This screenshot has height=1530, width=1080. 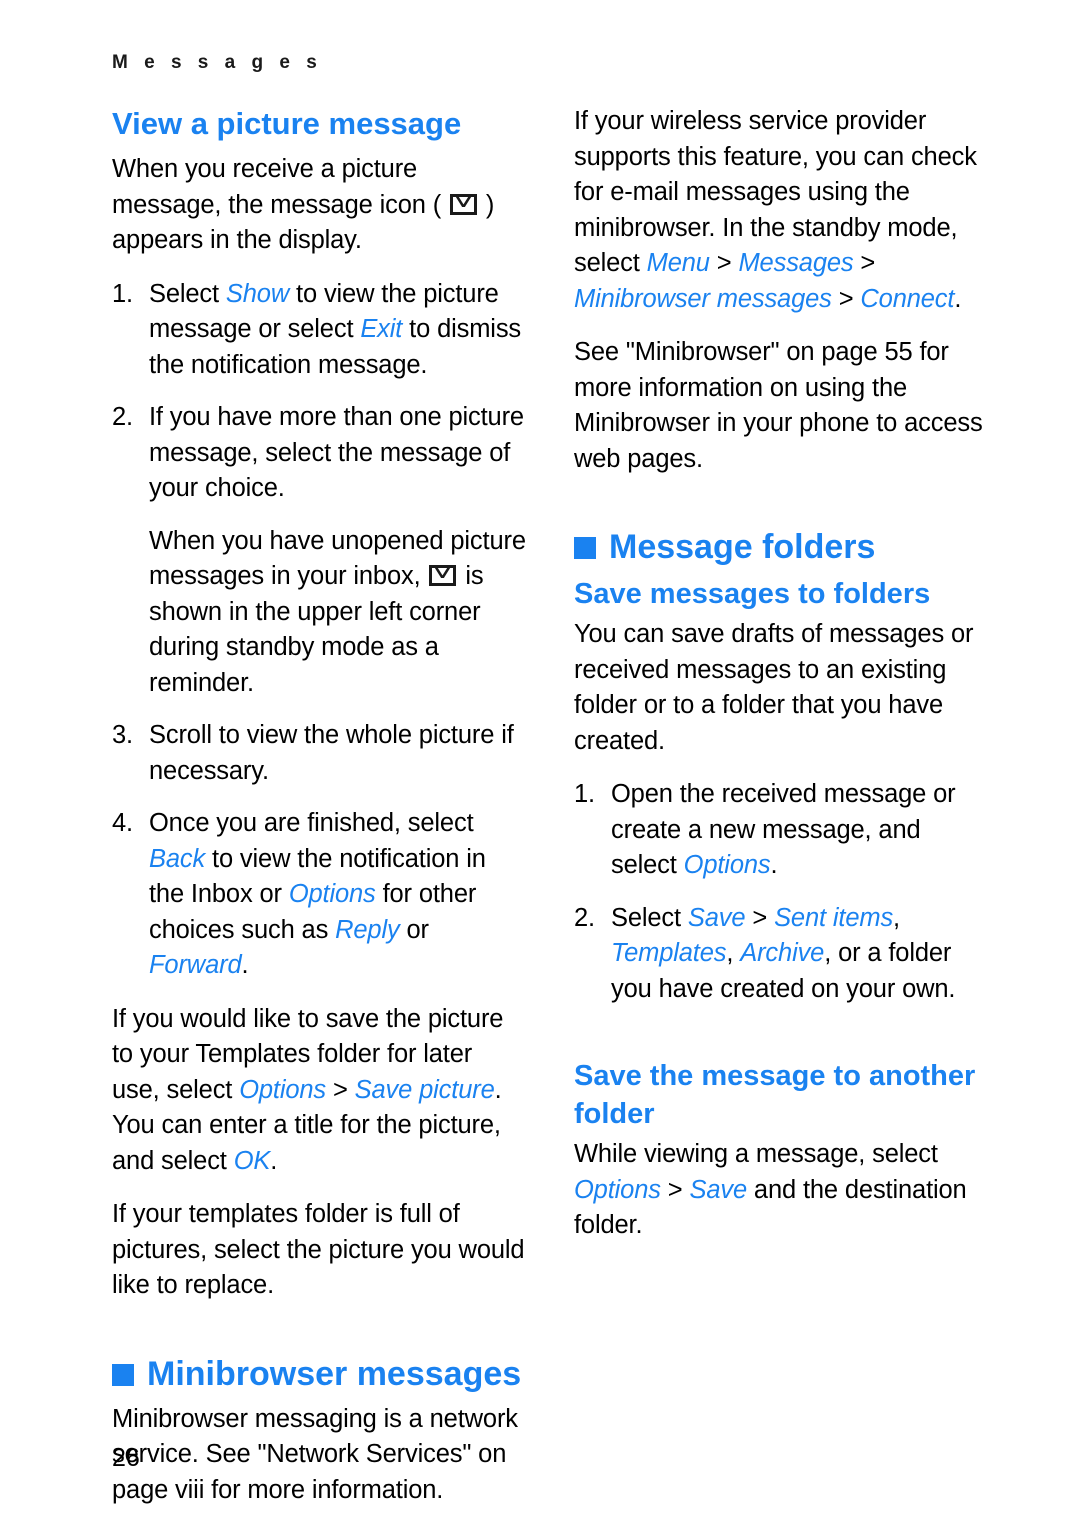 I want to click on heading-save-messages-to-folders: Save messages to folders, so click(x=752, y=594).